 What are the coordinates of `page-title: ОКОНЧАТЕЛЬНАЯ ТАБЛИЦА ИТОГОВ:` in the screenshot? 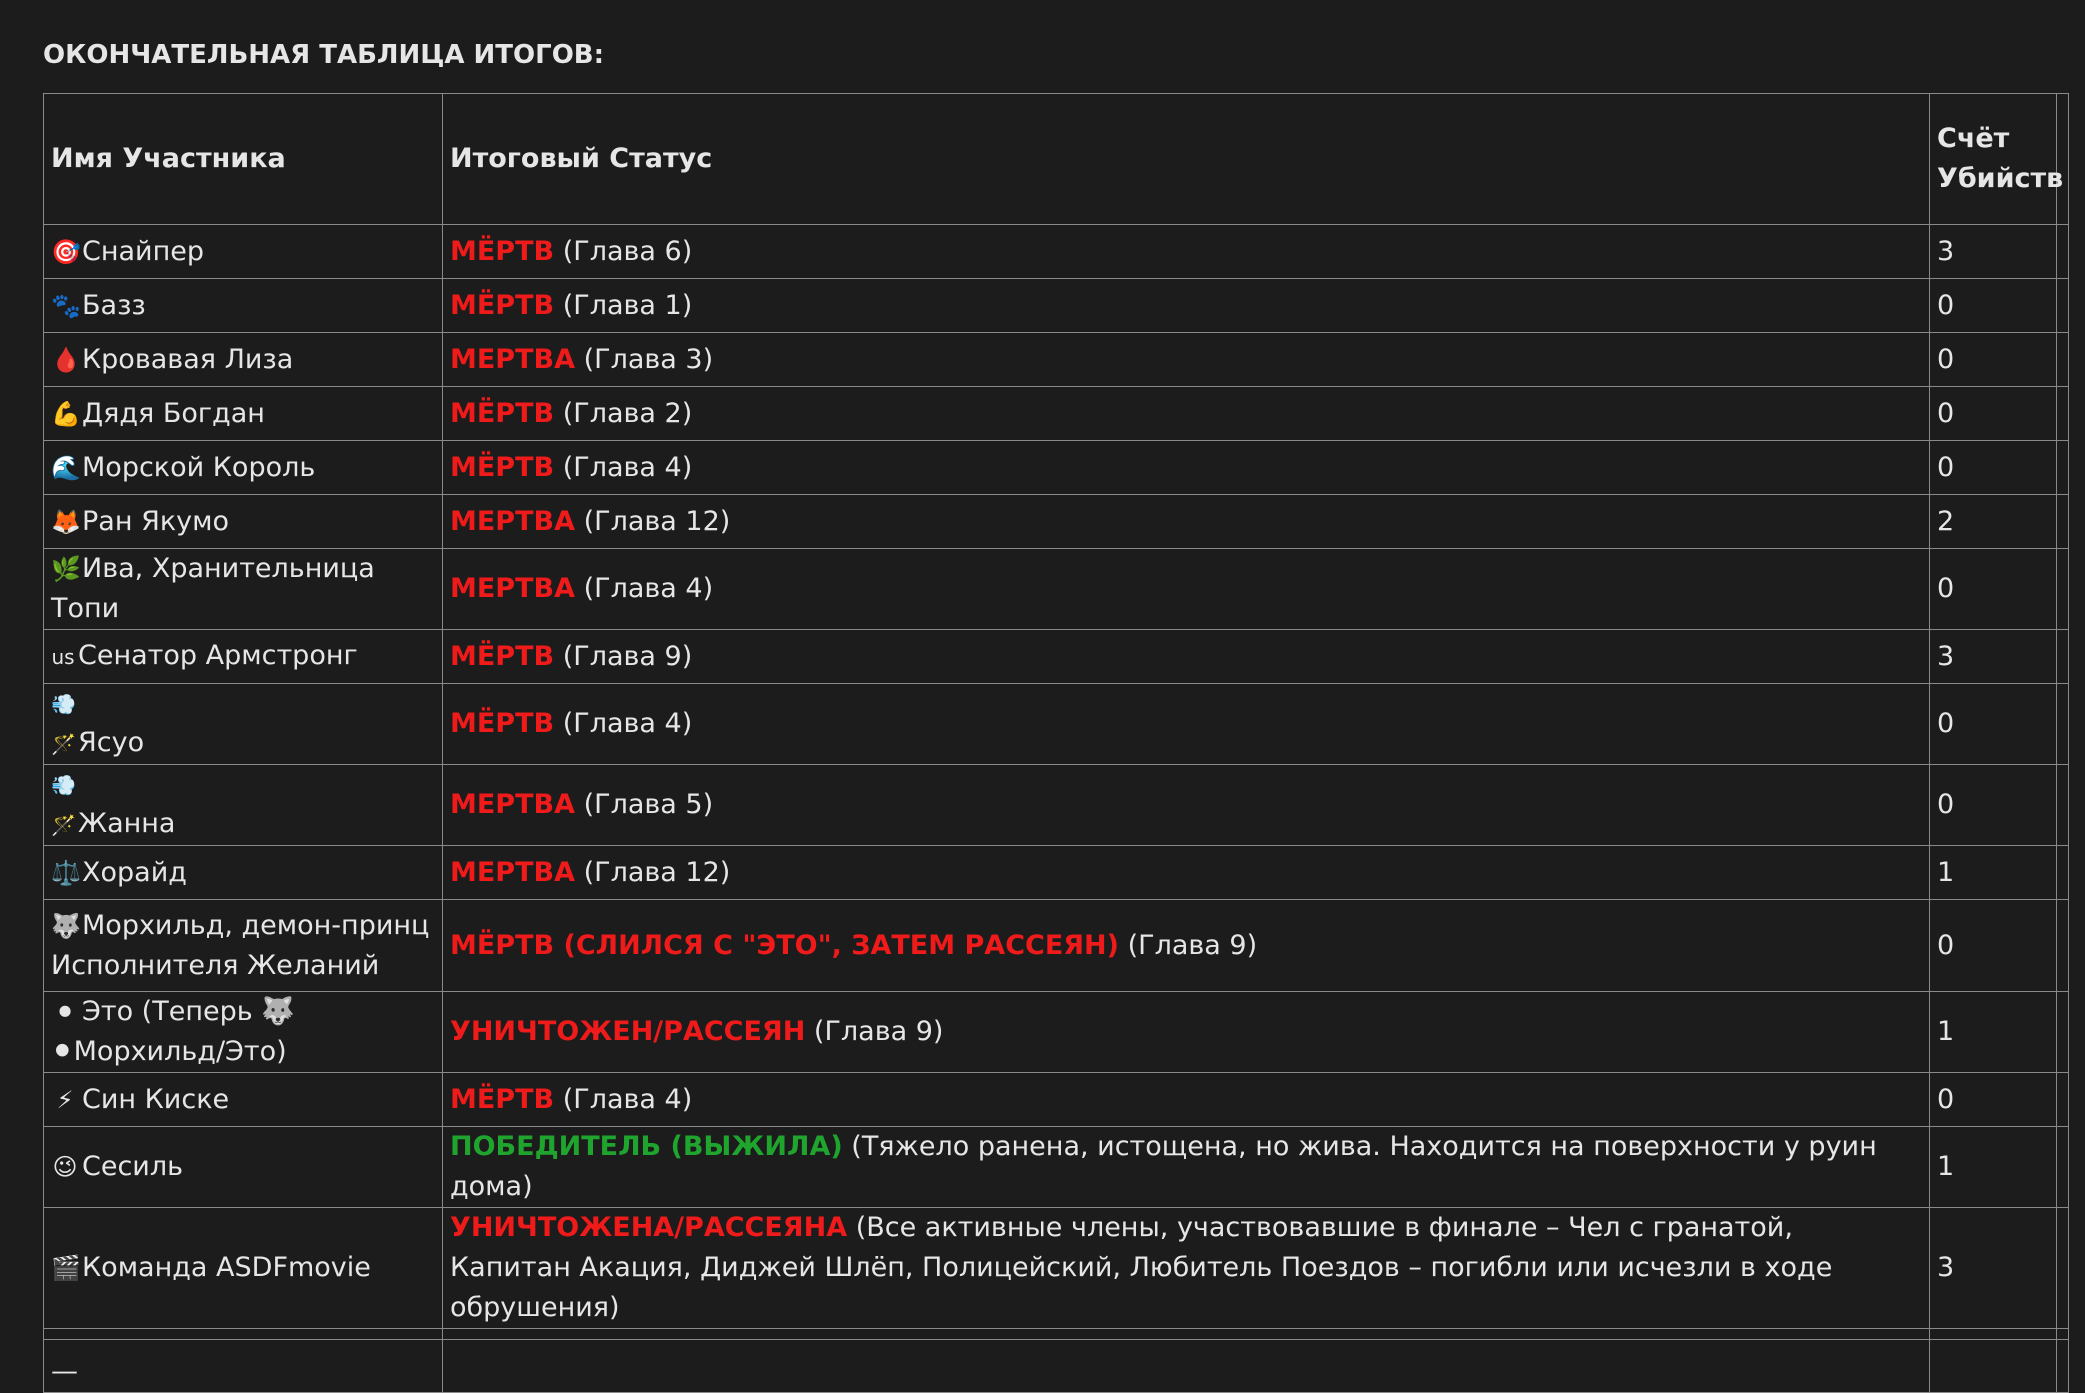 It's located at (324, 55).